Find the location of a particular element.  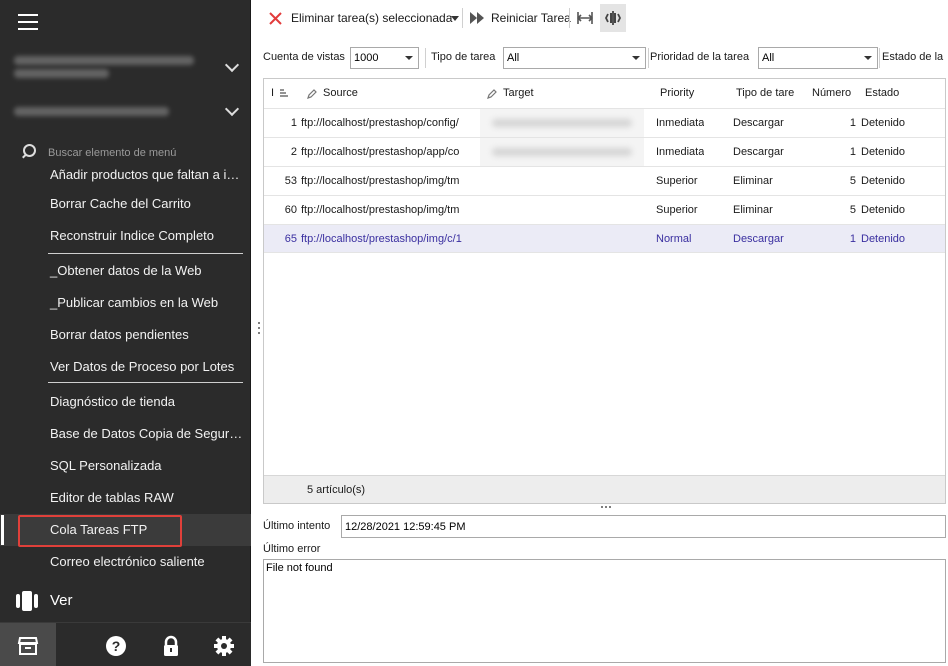

store-button is located at coordinates (28, 644).